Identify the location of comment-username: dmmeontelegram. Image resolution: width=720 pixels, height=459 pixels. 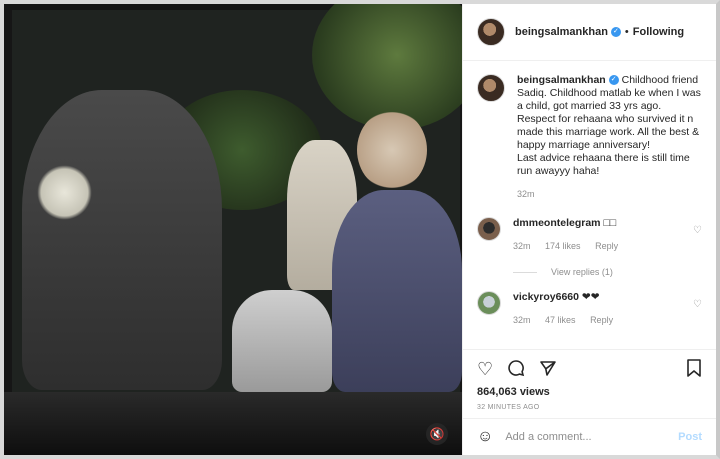
(557, 223).